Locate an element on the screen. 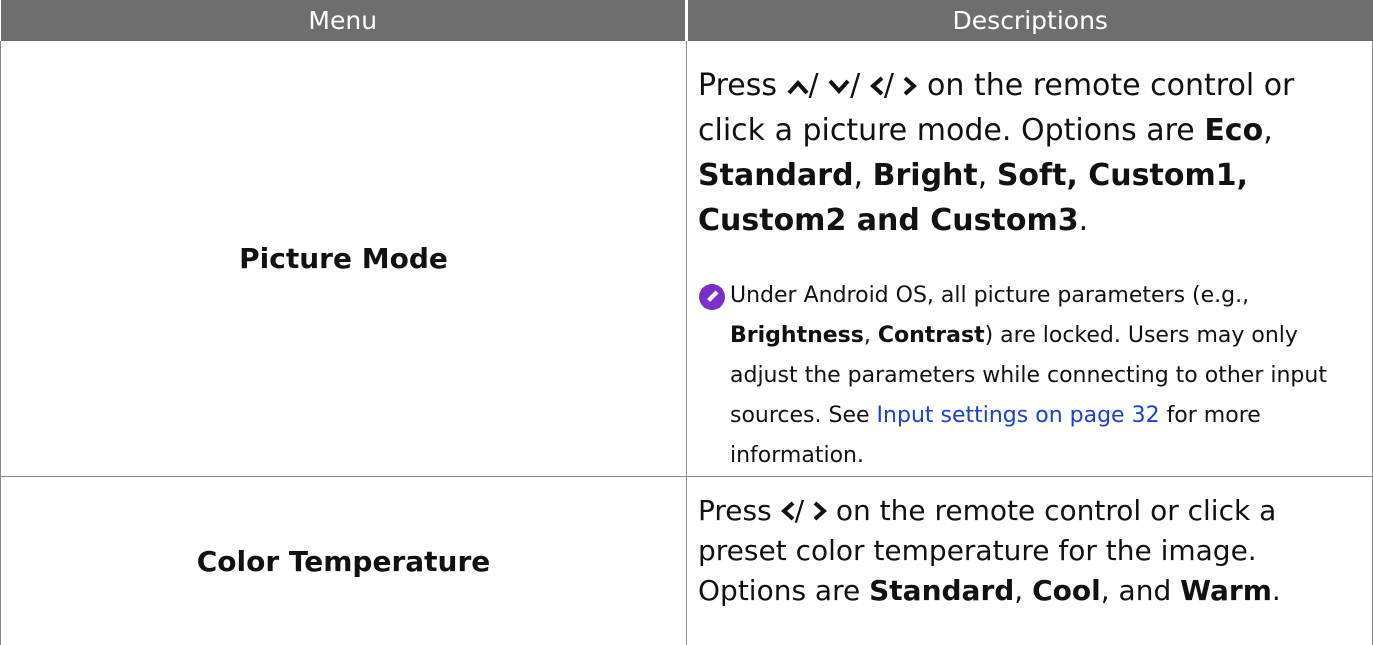 The width and height of the screenshot is (1373, 645). menu-column-header: Menu is located at coordinates (344, 20).